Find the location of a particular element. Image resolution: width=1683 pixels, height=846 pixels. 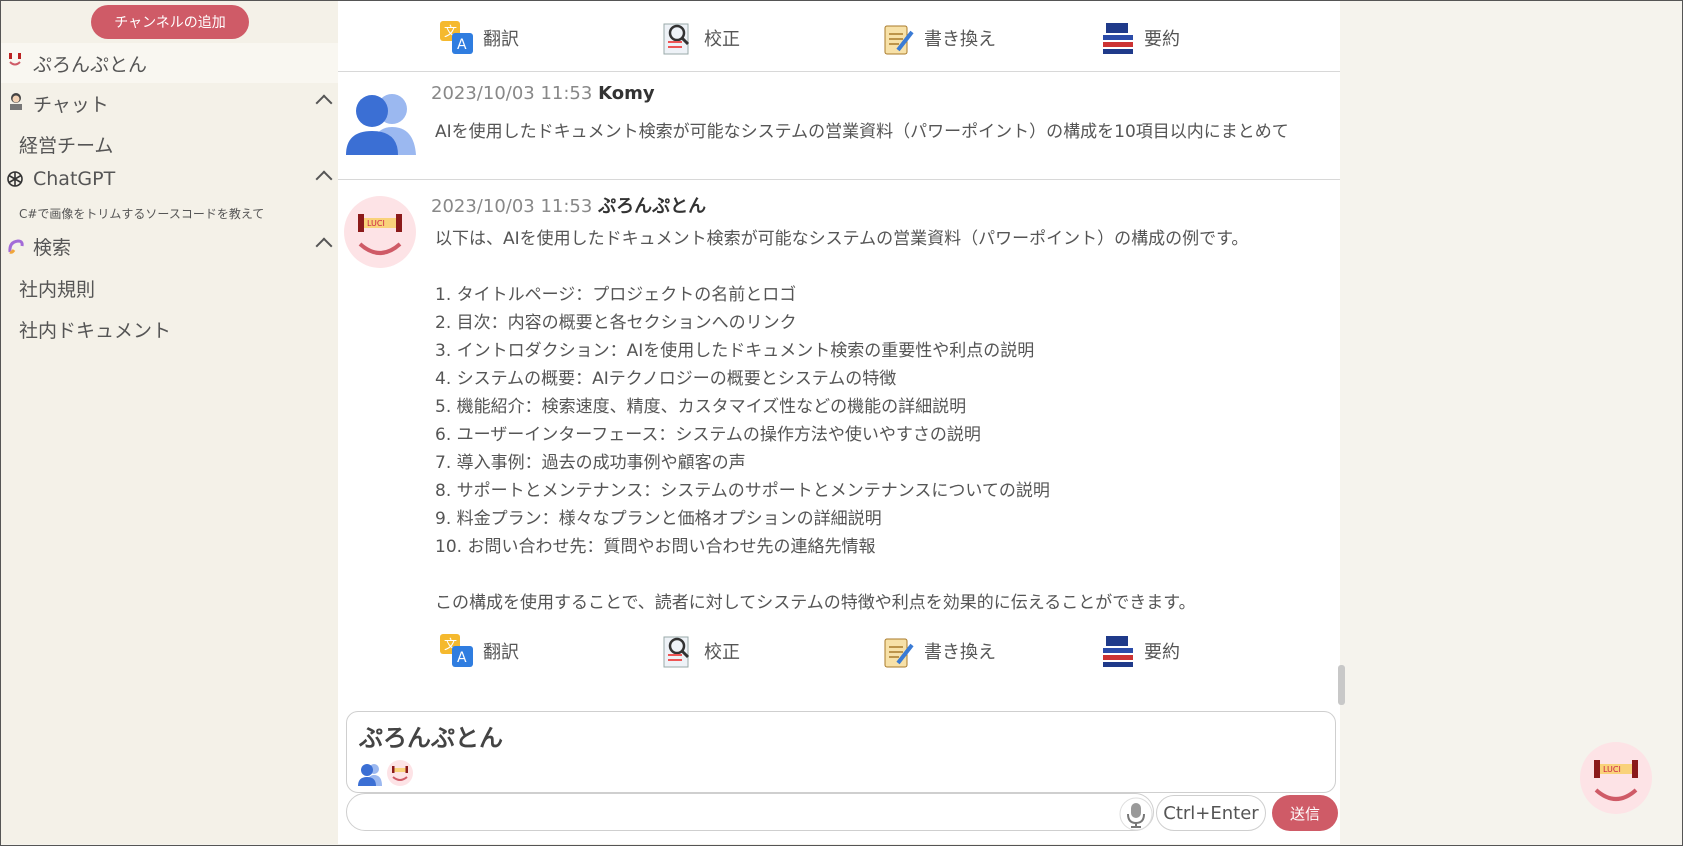

user-avatar is located at coordinates (381, 124).